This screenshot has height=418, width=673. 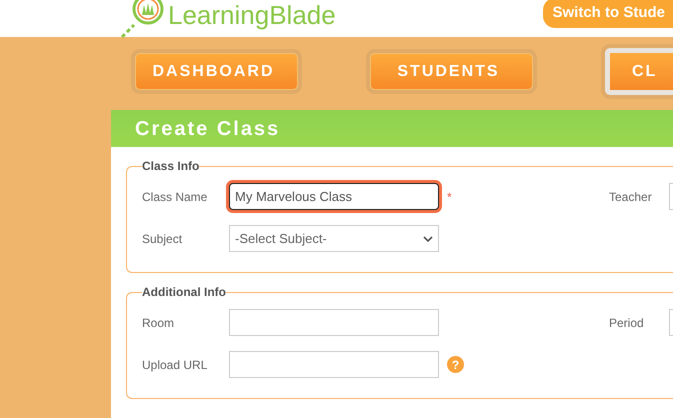 What do you see at coordinates (252, 15) in the screenshot?
I see `logo-text: LearningBlade` at bounding box center [252, 15].